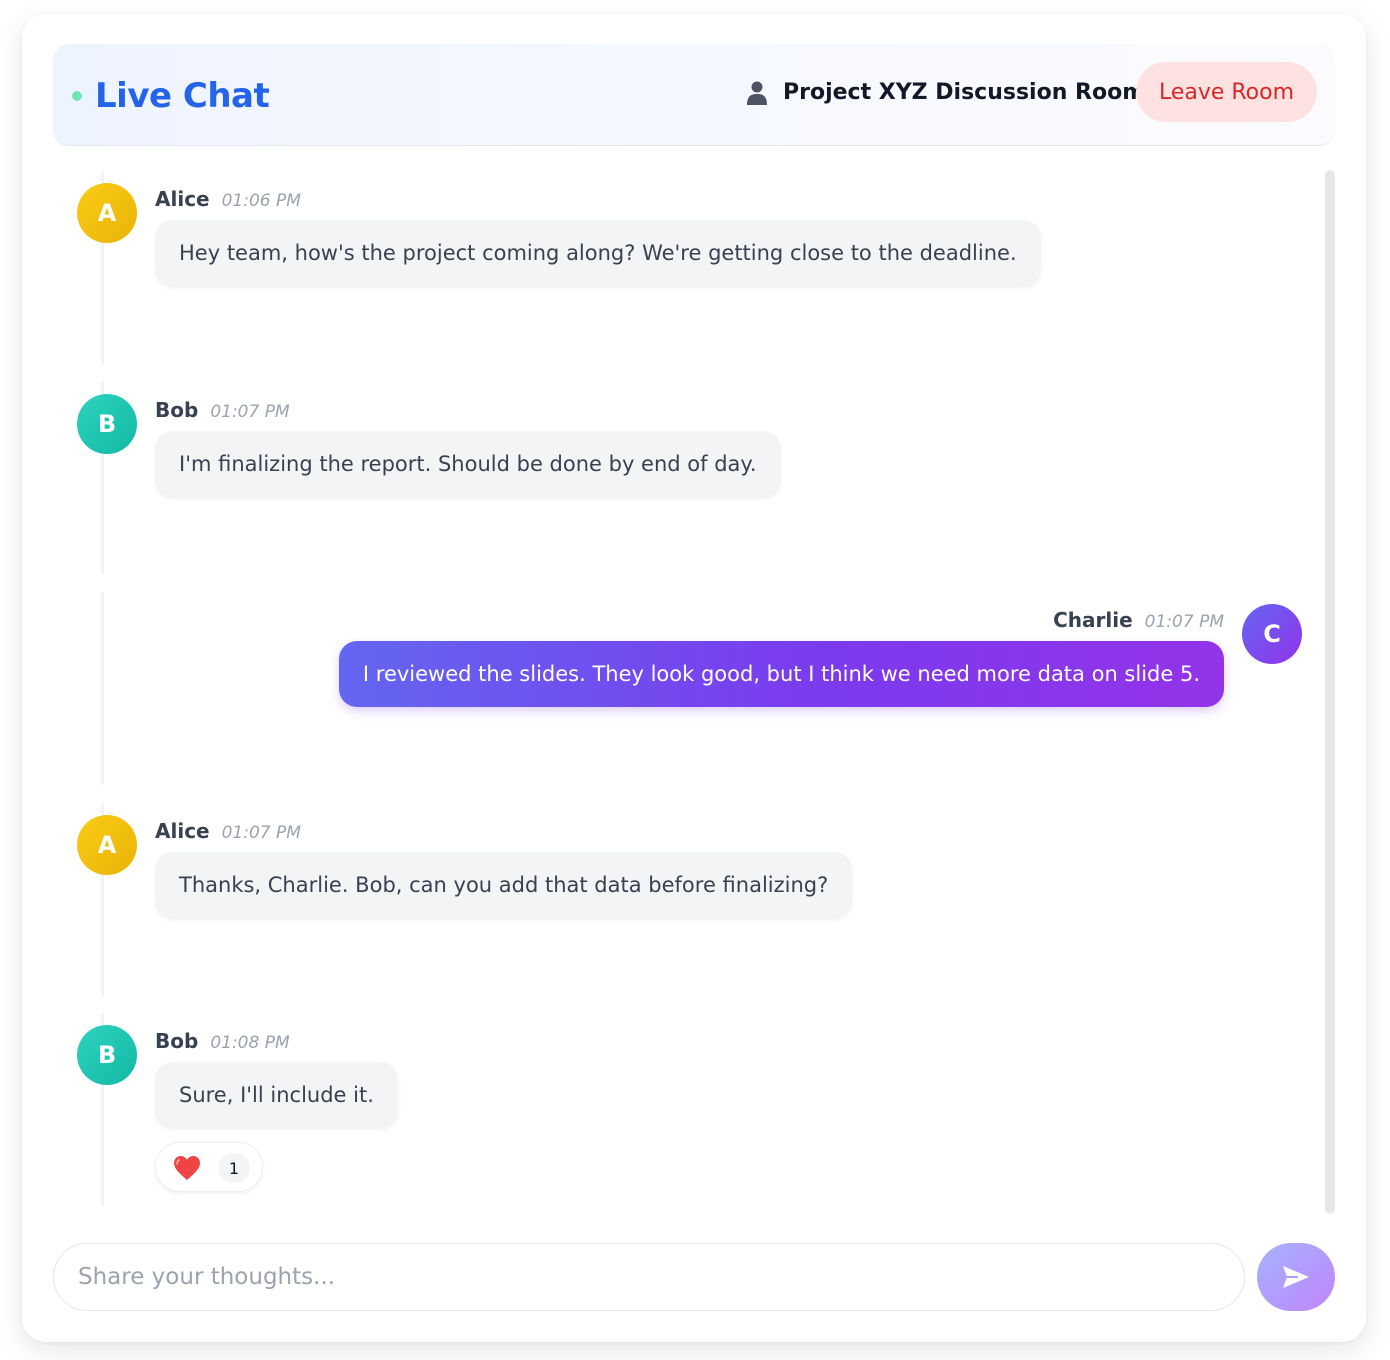  I want to click on send-button, so click(1296, 1277).